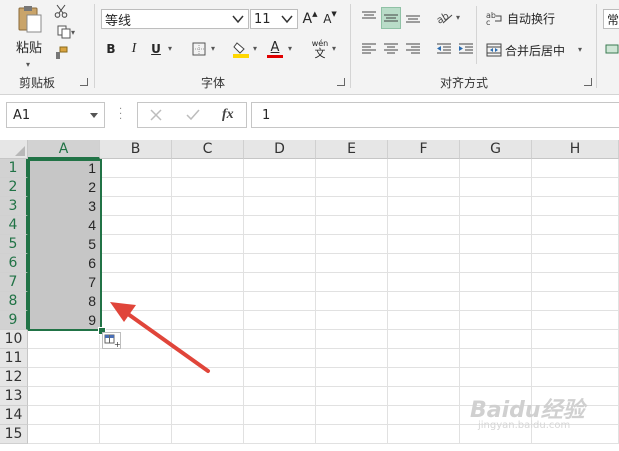  I want to click on cell-g11, so click(496, 358).